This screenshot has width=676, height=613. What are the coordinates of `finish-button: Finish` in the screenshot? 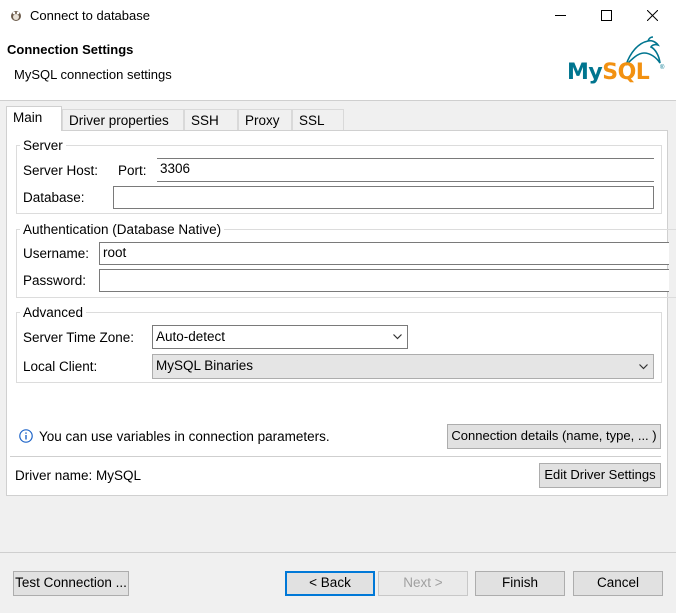 It's located at (520, 583).